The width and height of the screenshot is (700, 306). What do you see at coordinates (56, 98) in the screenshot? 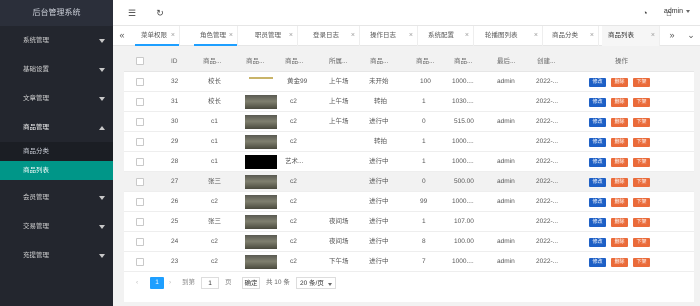
I see `sidebar-item-articles: 文章管理` at bounding box center [56, 98].